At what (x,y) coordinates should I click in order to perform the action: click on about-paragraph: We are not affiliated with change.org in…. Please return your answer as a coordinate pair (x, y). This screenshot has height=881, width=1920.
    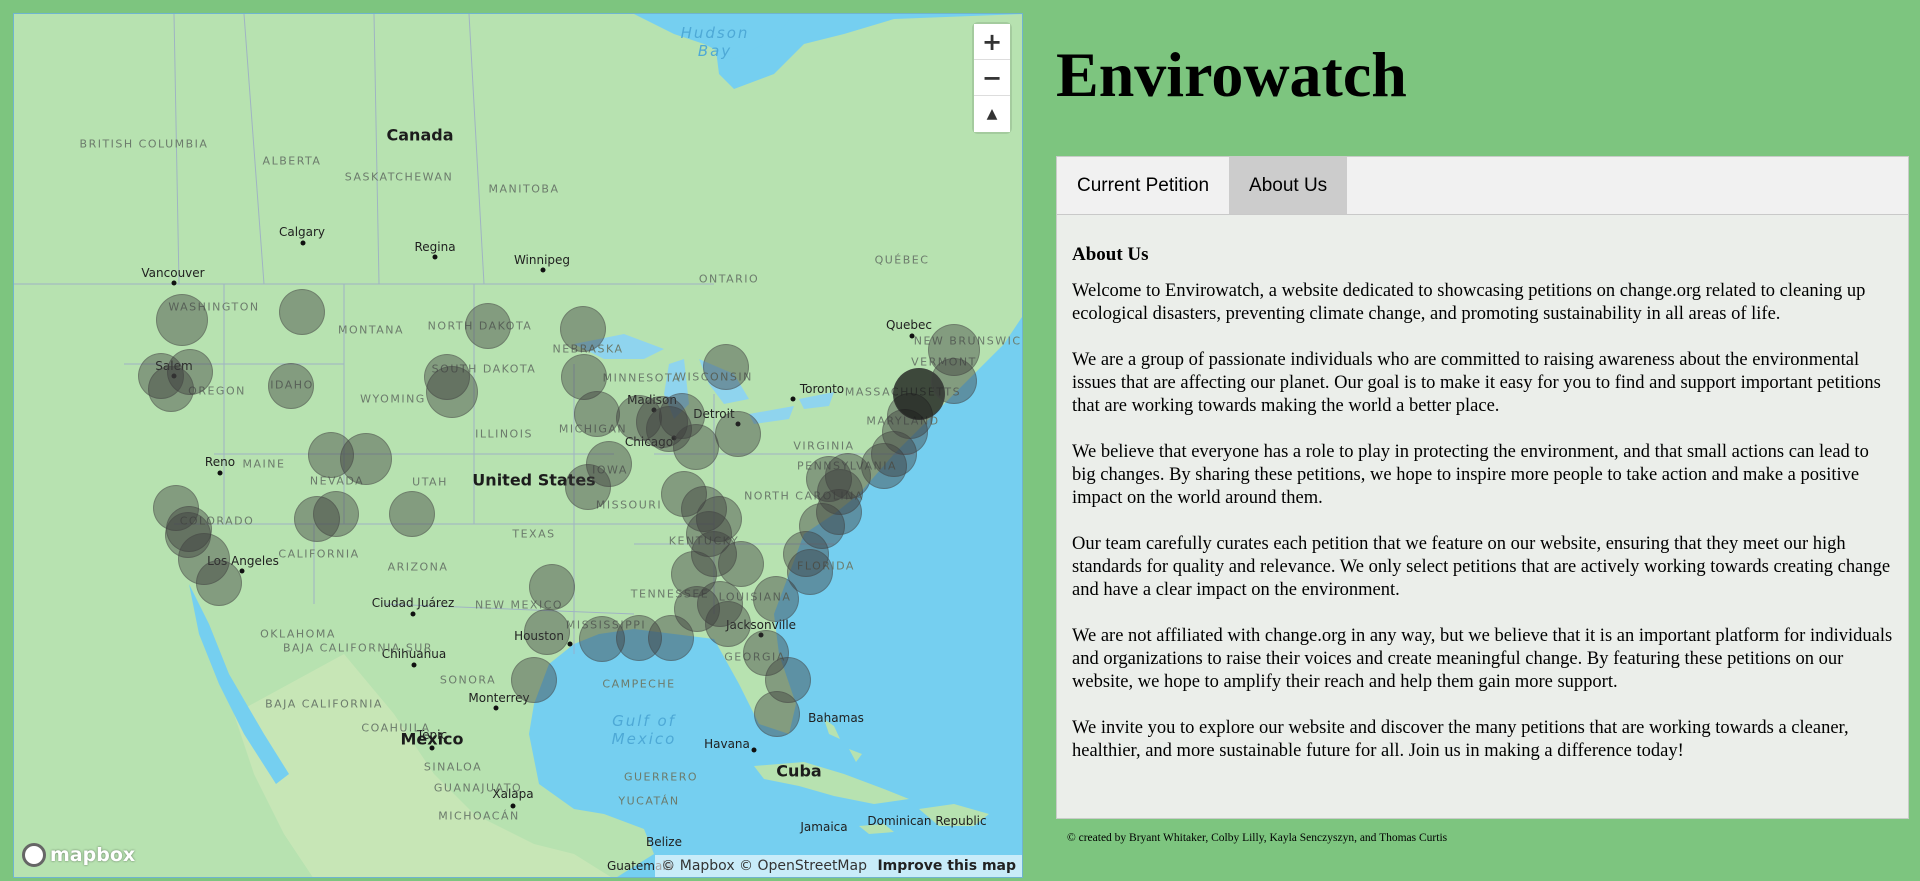
    Looking at the image, I should click on (1482, 659).